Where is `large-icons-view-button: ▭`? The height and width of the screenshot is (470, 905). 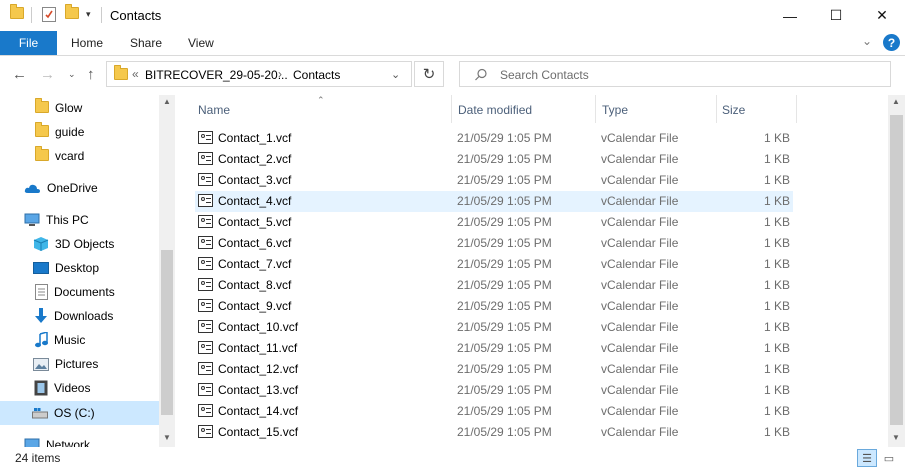
large-icons-view-button: ▭ is located at coordinates (889, 458).